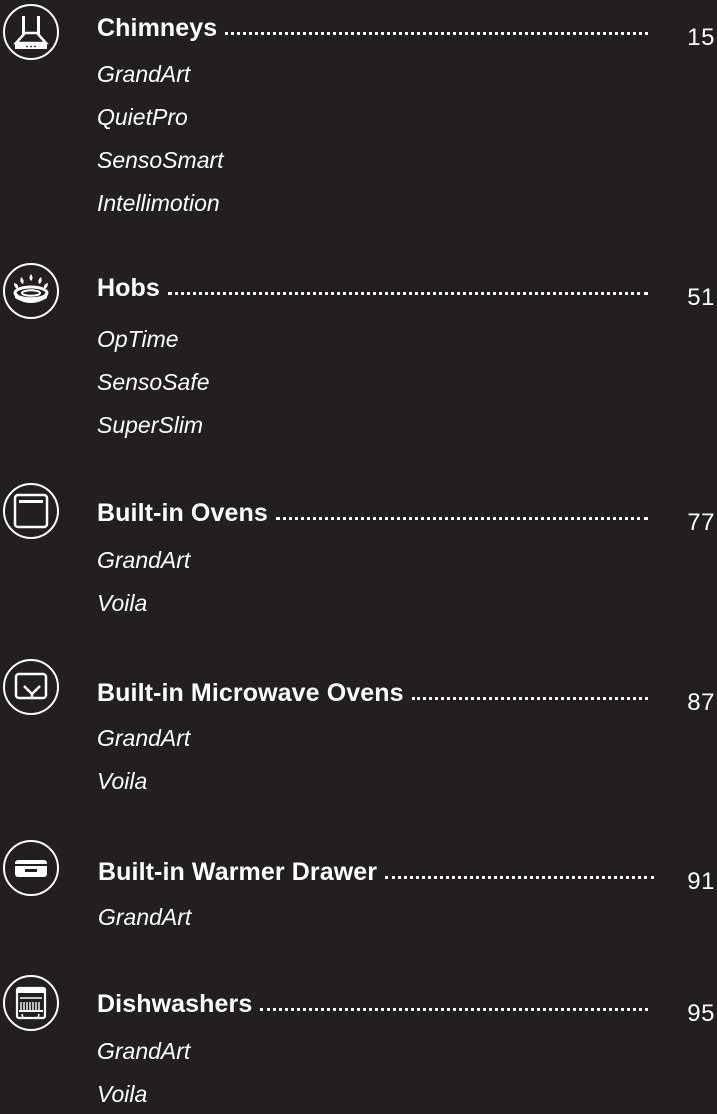  What do you see at coordinates (142, 117) in the screenshot?
I see `sub-item: QuietPro` at bounding box center [142, 117].